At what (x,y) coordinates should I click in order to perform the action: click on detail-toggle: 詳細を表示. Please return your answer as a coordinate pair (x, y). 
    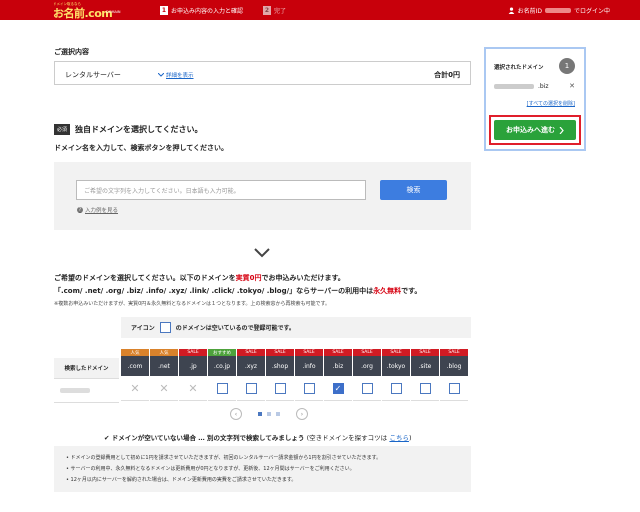
    Looking at the image, I should click on (176, 75).